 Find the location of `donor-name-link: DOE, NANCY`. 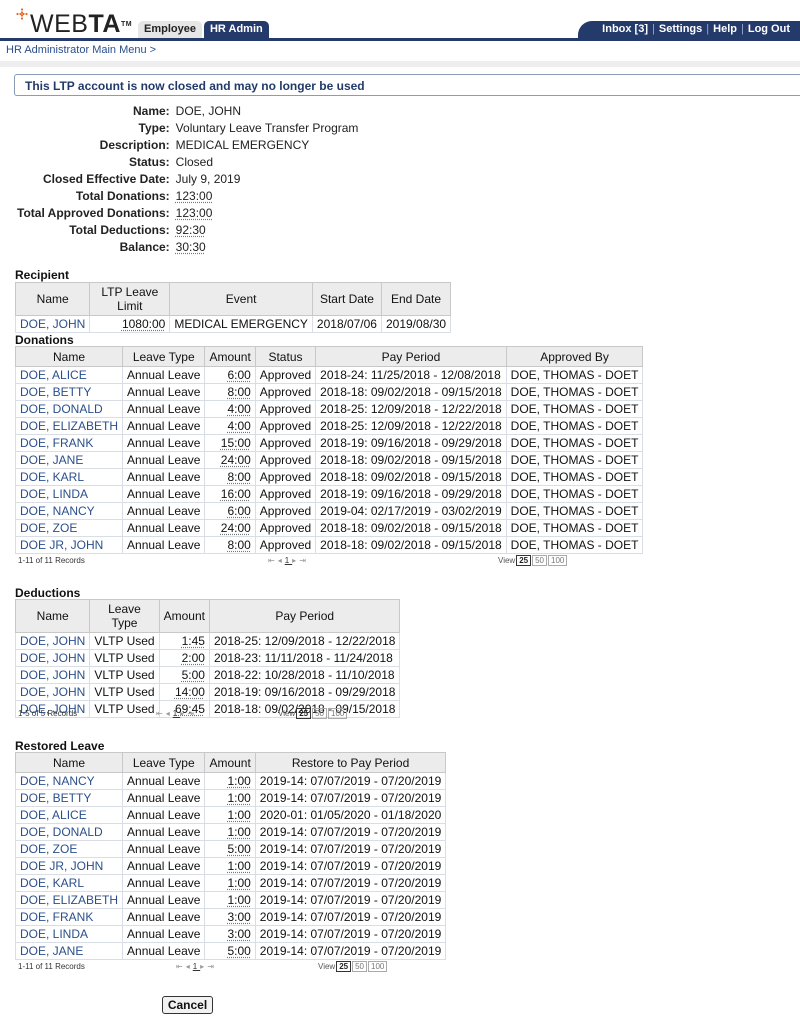

donor-name-link: DOE, NANCY is located at coordinates (69, 511).